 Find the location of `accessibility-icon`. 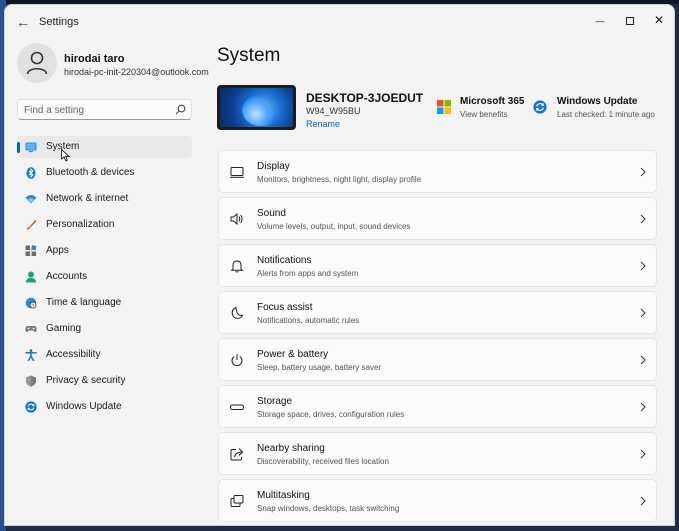

accessibility-icon is located at coordinates (31, 355).